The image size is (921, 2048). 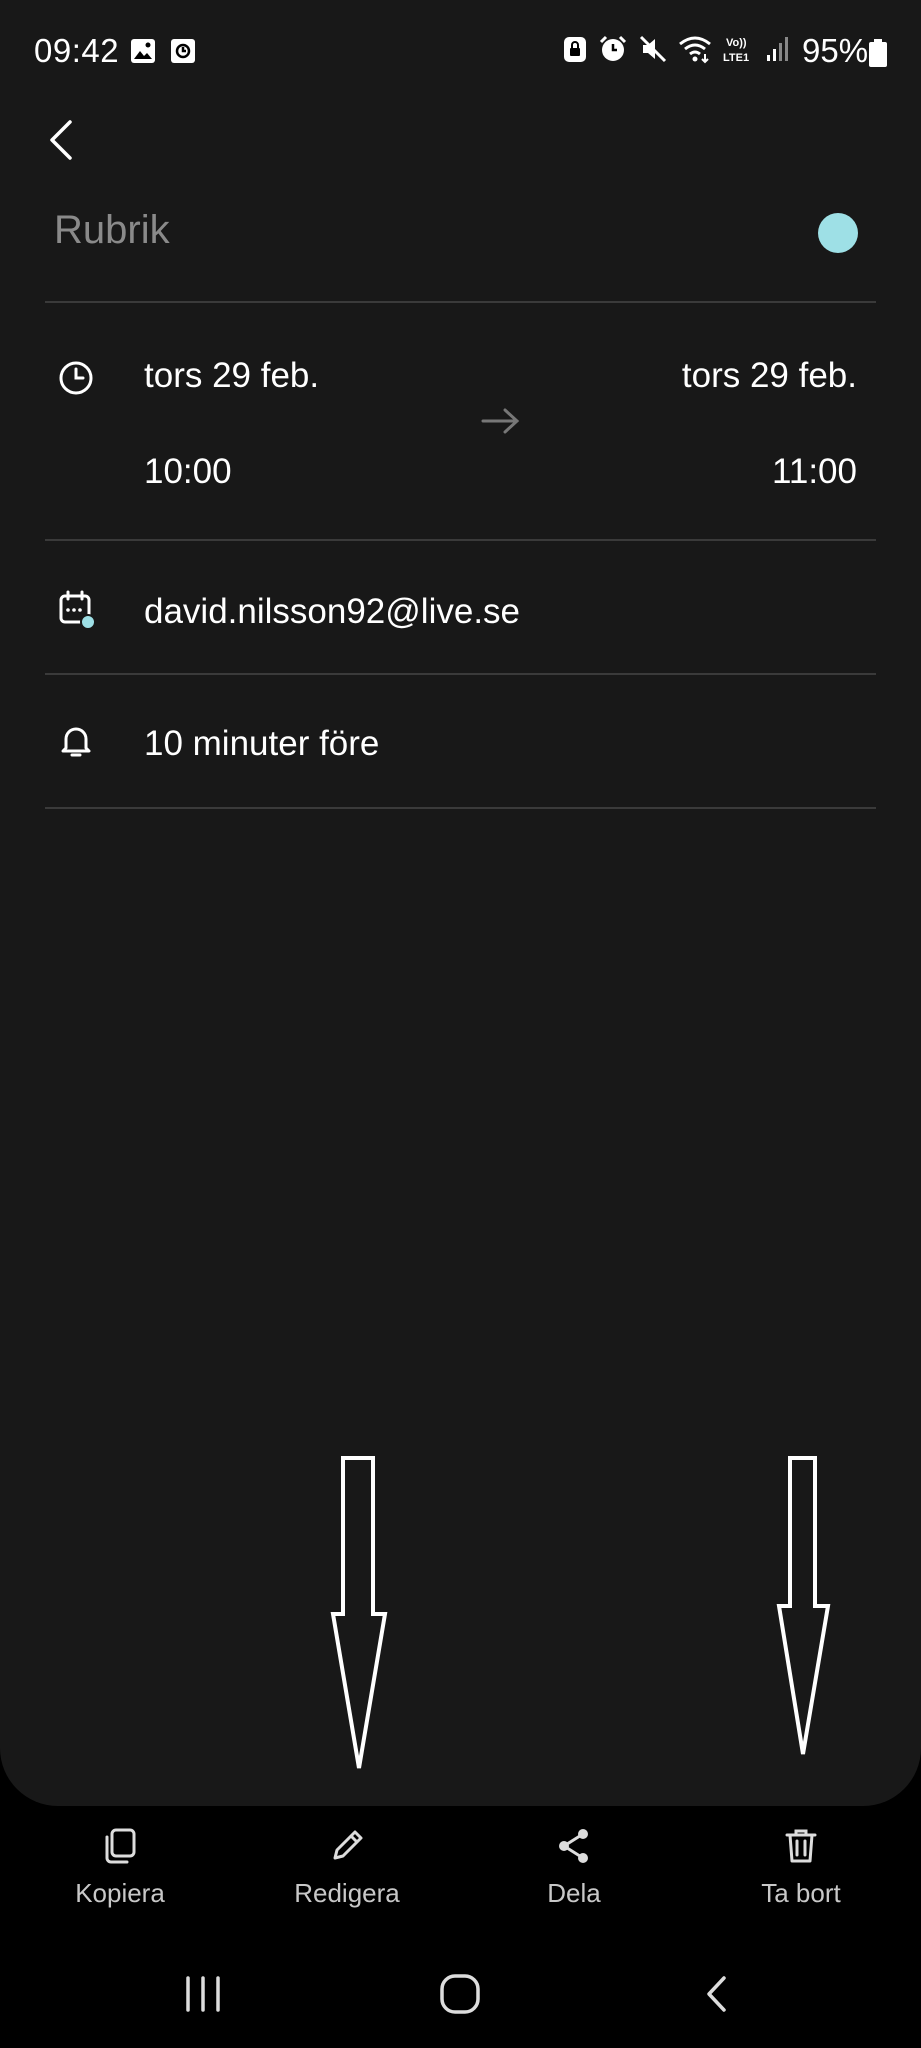 What do you see at coordinates (359, 1612) in the screenshot?
I see `annotation-arrow-edit` at bounding box center [359, 1612].